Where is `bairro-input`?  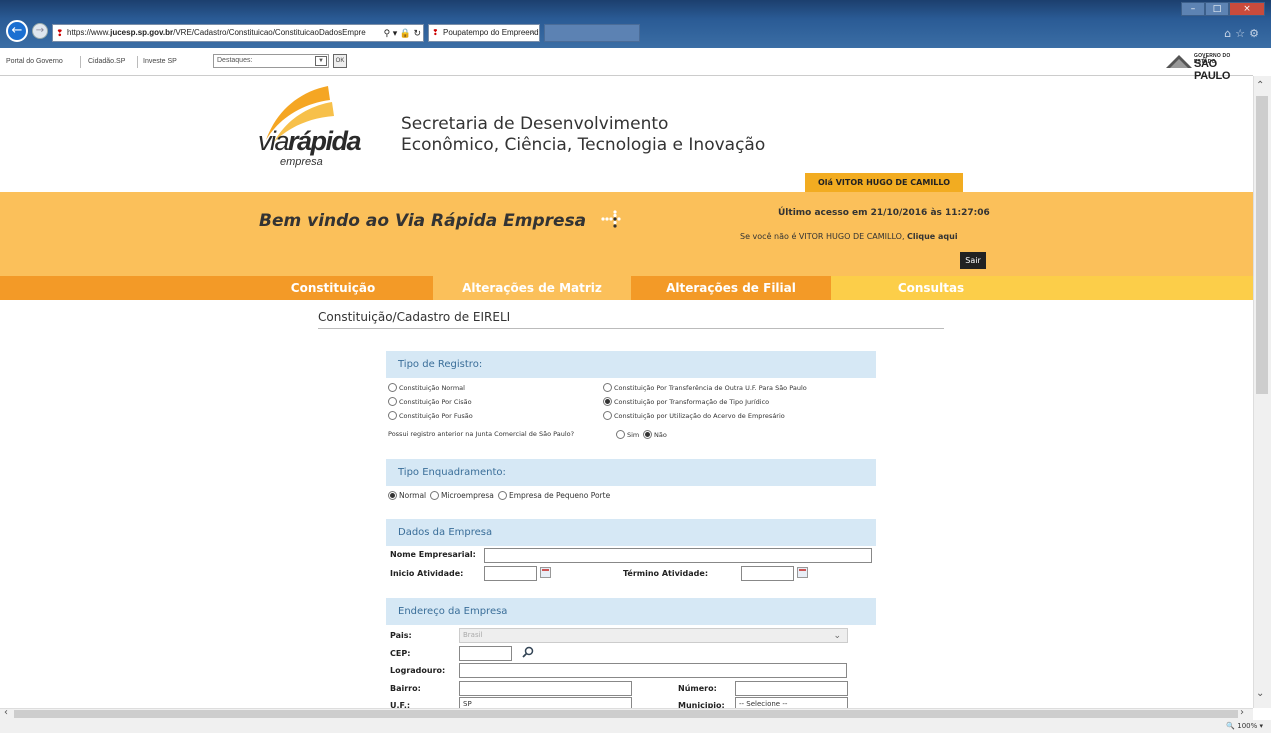 bairro-input is located at coordinates (545, 688).